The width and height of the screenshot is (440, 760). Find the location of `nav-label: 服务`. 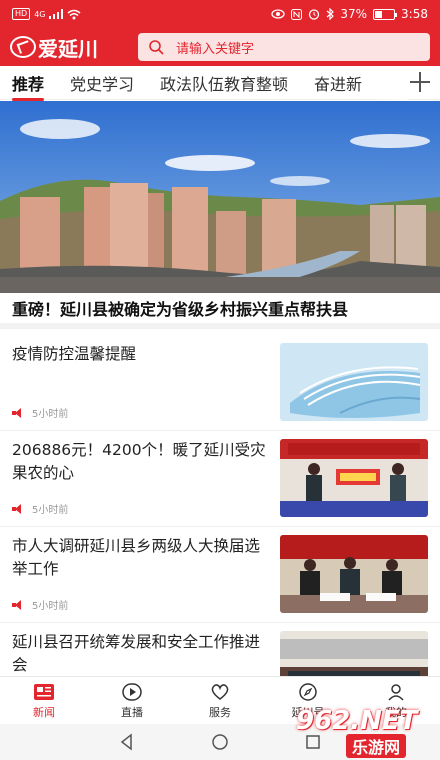

nav-label: 服务 is located at coordinates (220, 712).